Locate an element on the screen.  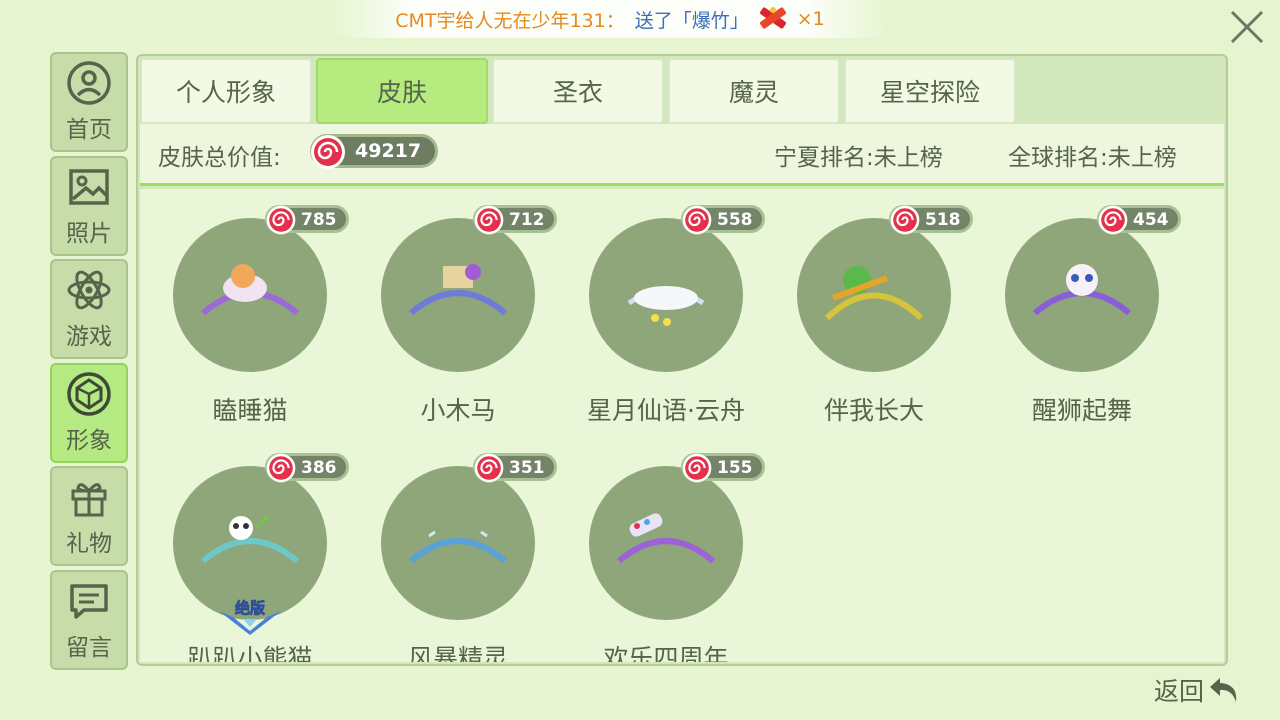
tab-skins: 皮肤 is located at coordinates (402, 91).